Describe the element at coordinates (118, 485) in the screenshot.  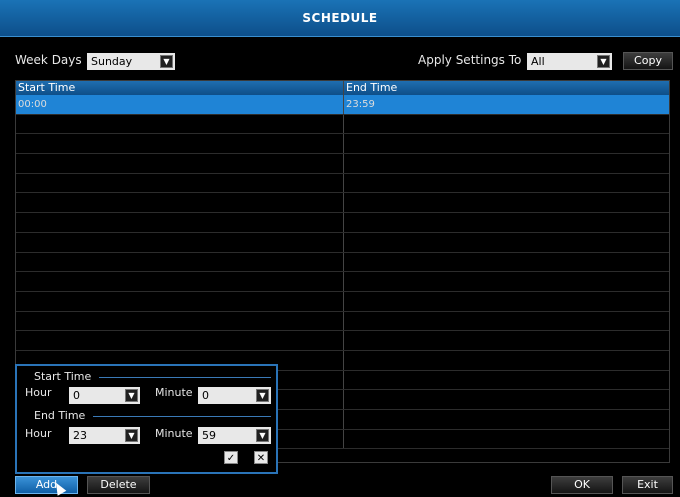
I see `delete-button: Delete` at that location.